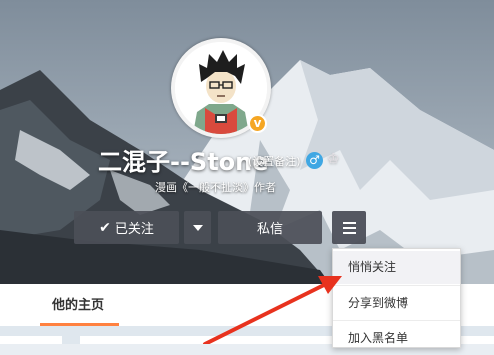  Describe the element at coordinates (396, 267) in the screenshot. I see `menu-item-secret-follow: 悄悄关注` at that location.